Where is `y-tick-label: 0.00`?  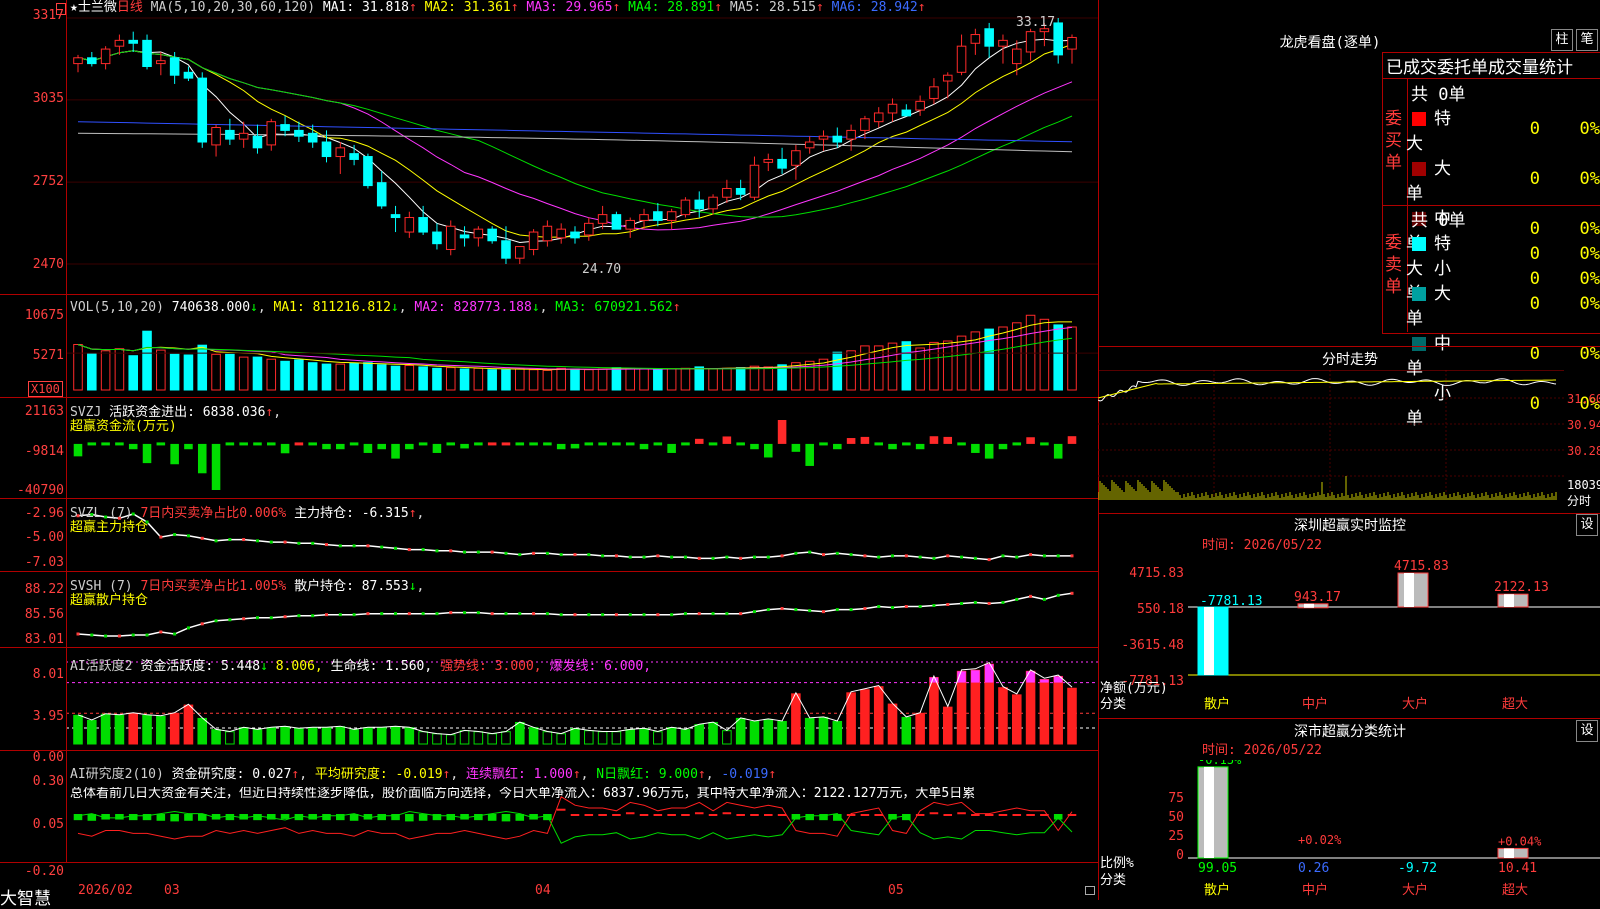 y-tick-label: 0.00 is located at coordinates (48, 757).